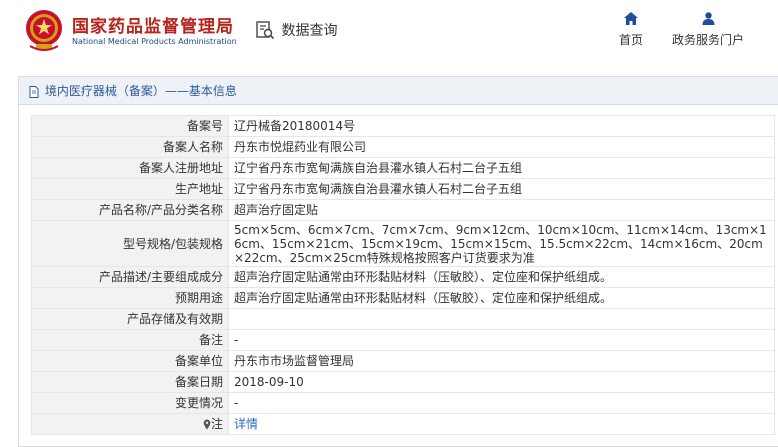 Image resolution: width=778 pixels, height=447 pixels. What do you see at coordinates (631, 18) in the screenshot?
I see `home-icon` at bounding box center [631, 18].